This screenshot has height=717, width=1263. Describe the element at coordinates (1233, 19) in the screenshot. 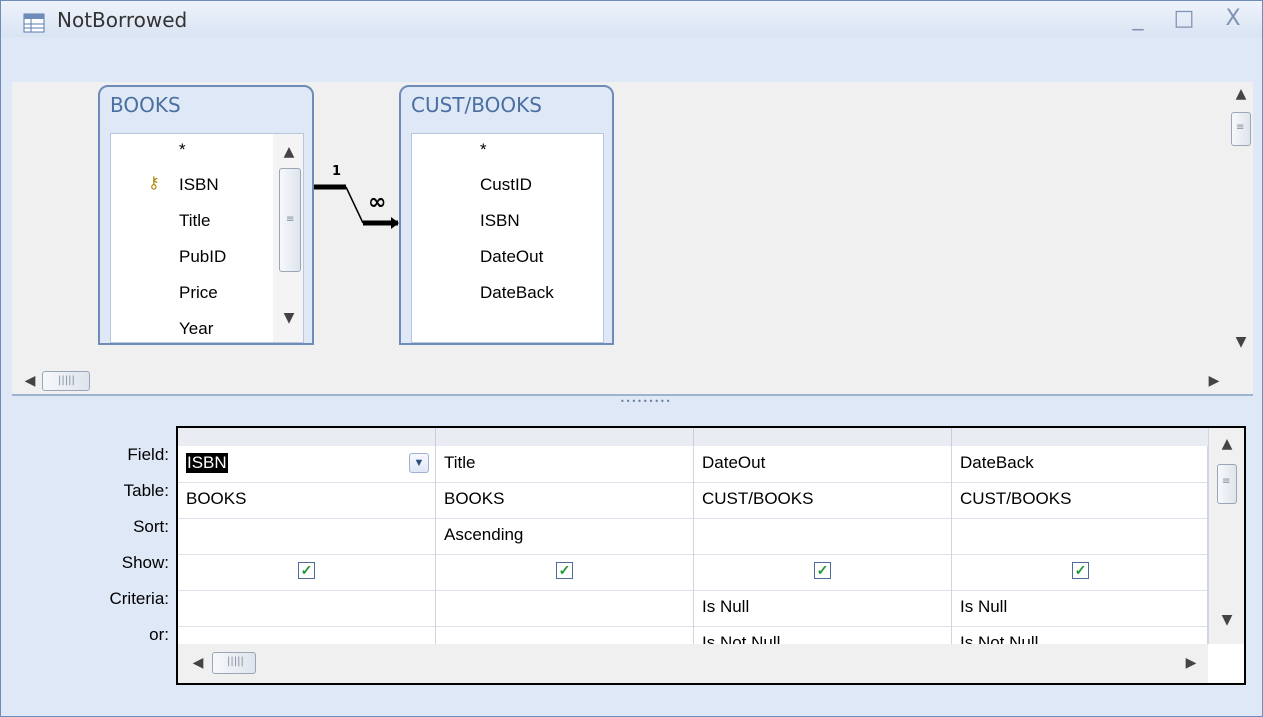

I see `close-button: X` at that location.